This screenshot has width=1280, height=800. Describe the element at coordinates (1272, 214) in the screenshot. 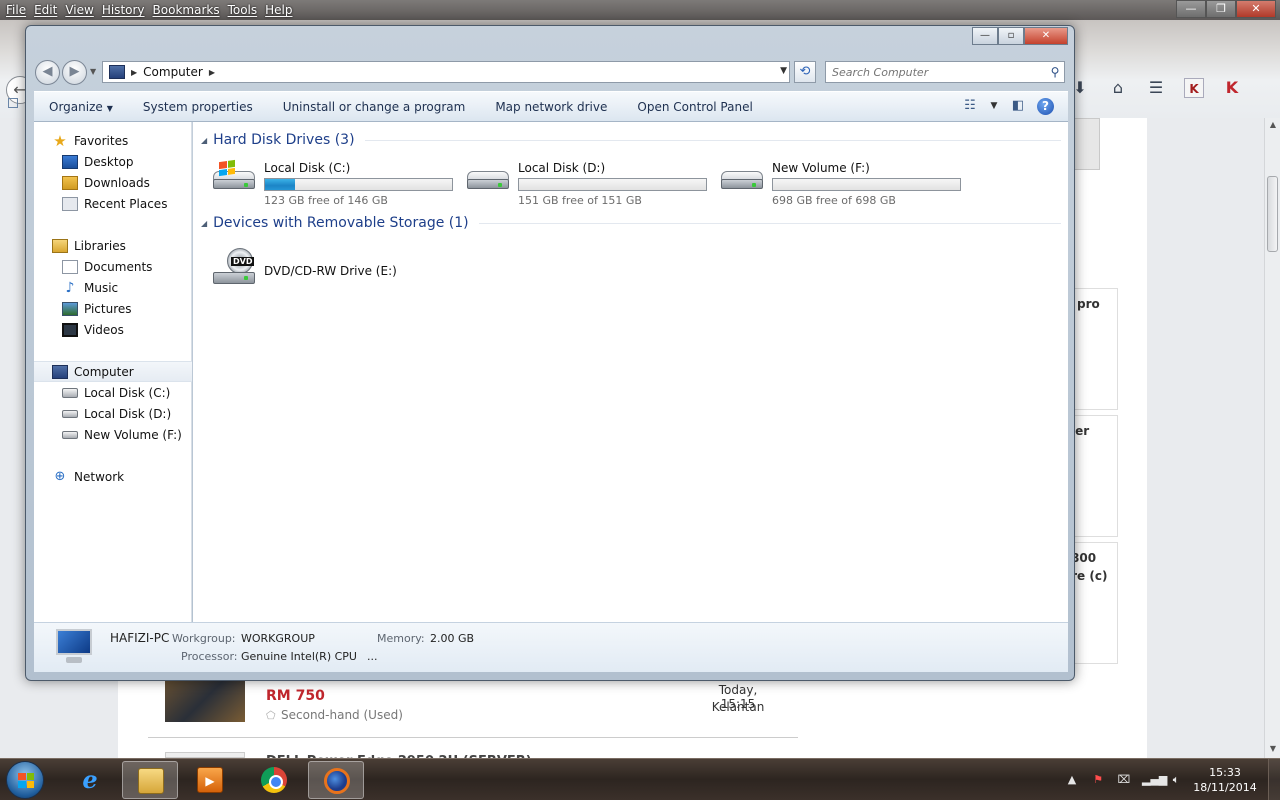

I see `scroll-thumb` at that location.